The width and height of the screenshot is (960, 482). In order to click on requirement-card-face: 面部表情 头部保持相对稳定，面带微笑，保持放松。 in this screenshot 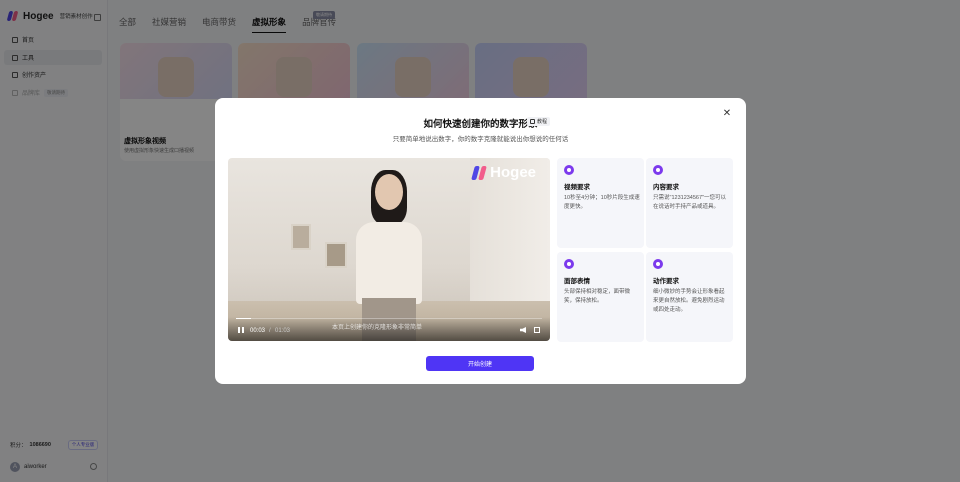, I will do `click(600, 297)`.